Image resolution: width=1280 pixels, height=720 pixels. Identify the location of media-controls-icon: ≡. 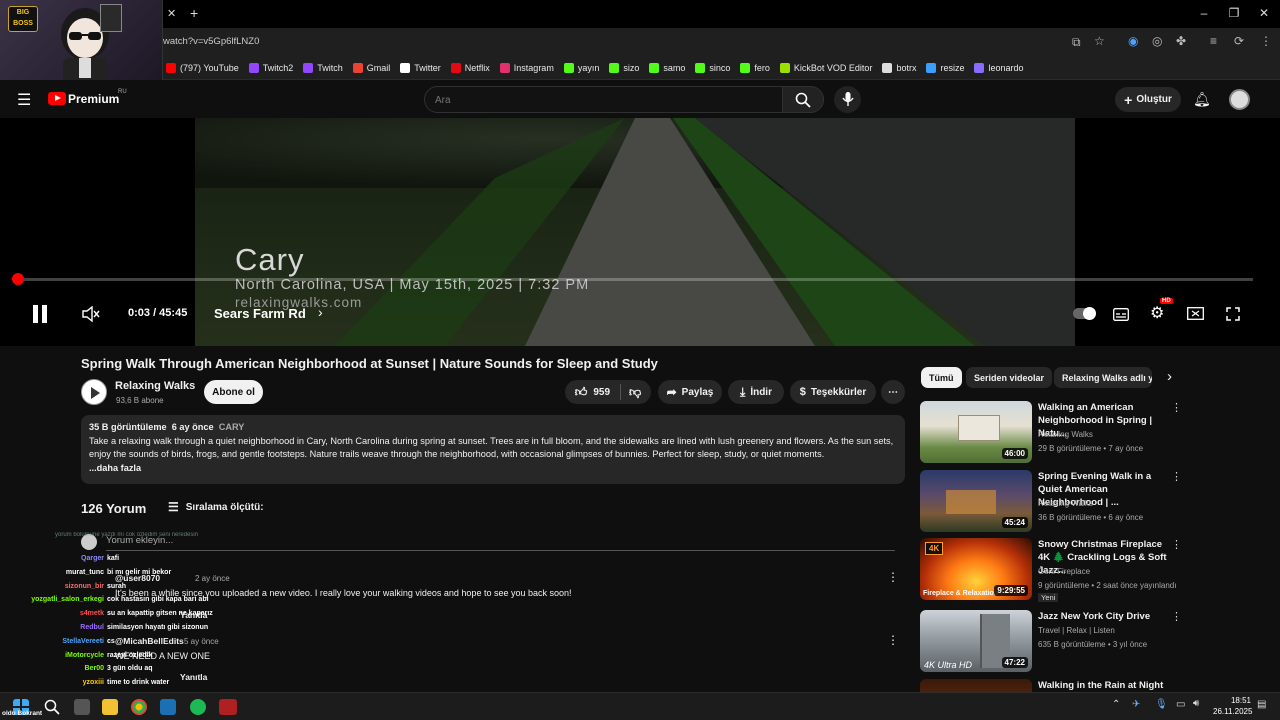
(1213, 41).